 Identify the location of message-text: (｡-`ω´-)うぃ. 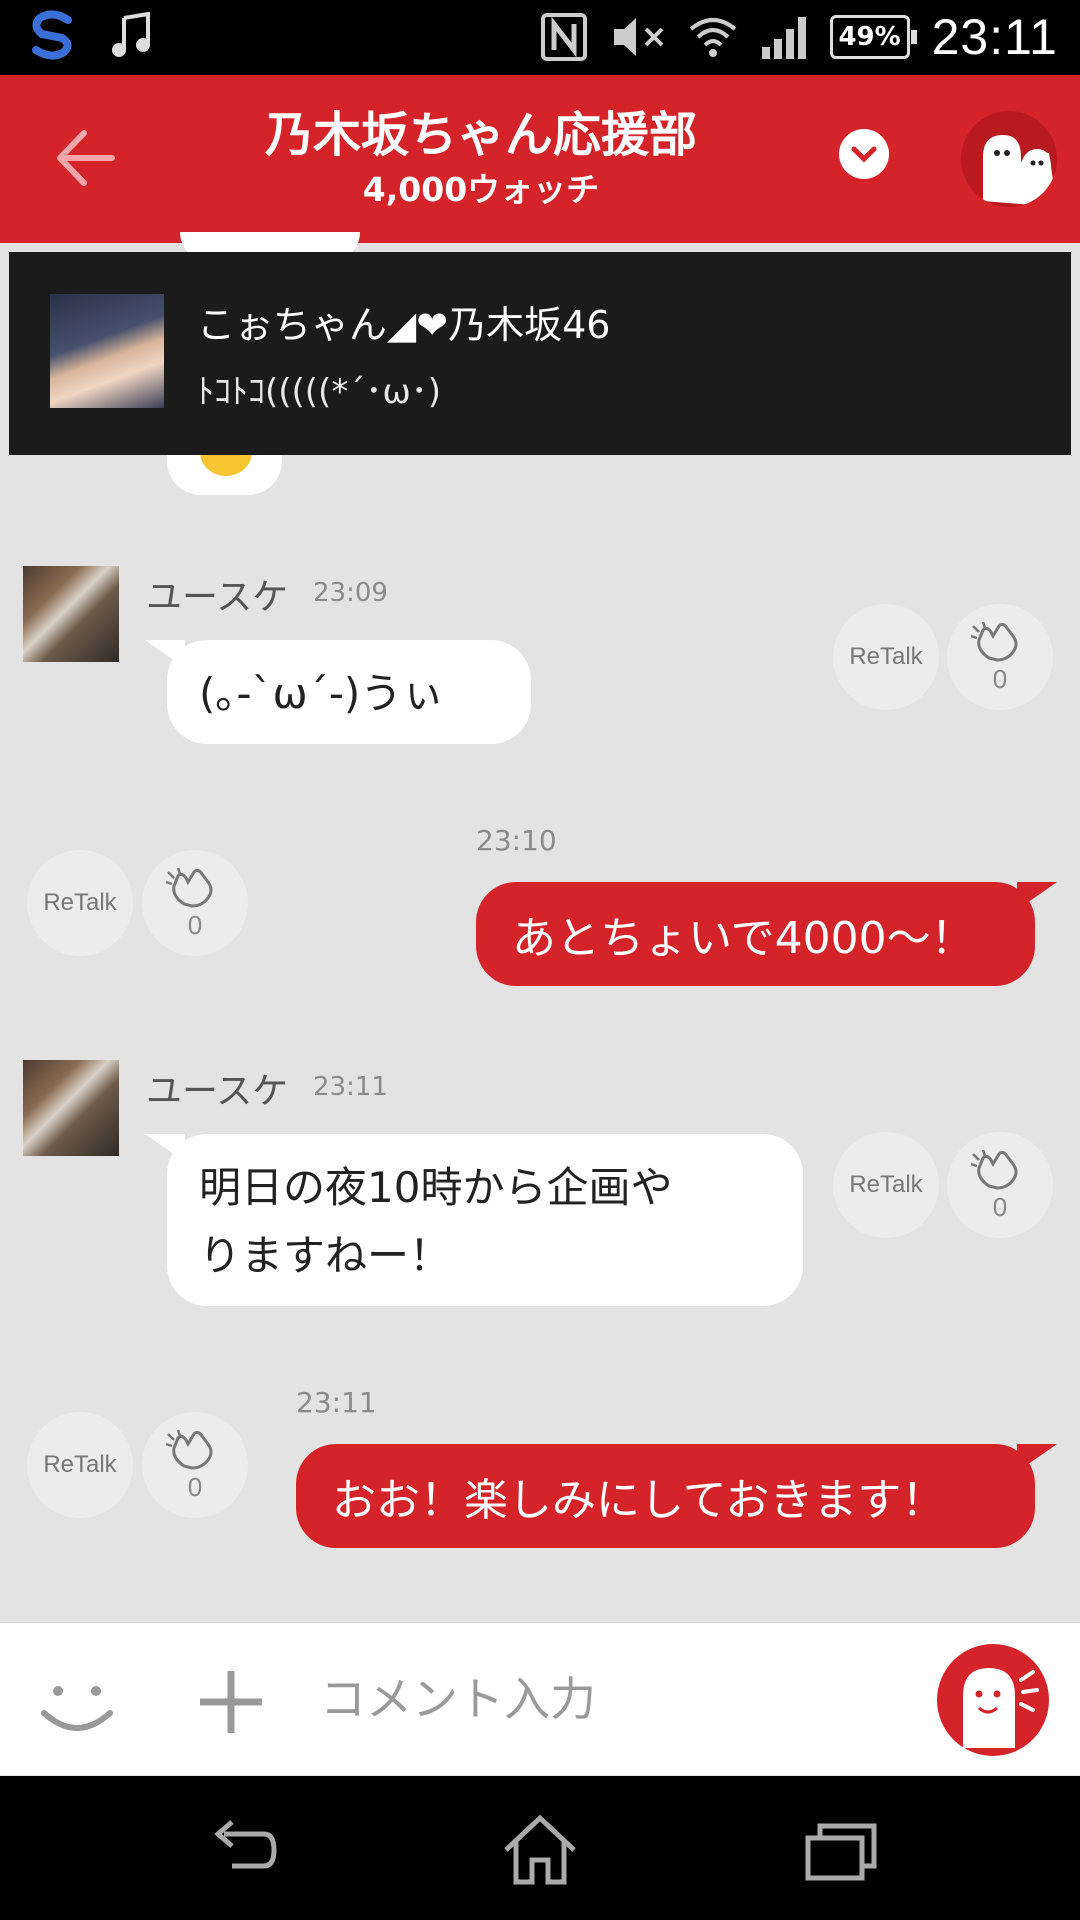
(322, 693).